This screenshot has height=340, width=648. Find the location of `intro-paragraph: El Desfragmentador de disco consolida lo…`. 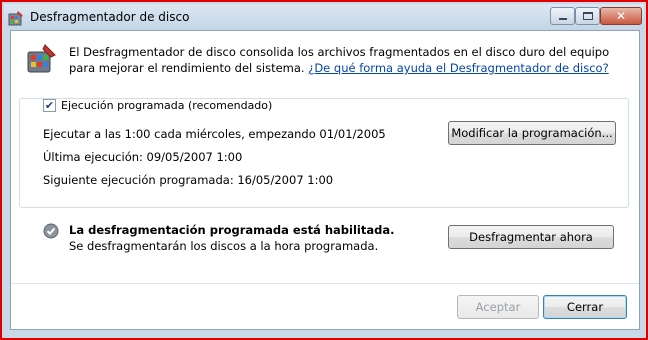

intro-paragraph: El Desfragmentador de disco consolida lo… is located at coordinates (349, 60).